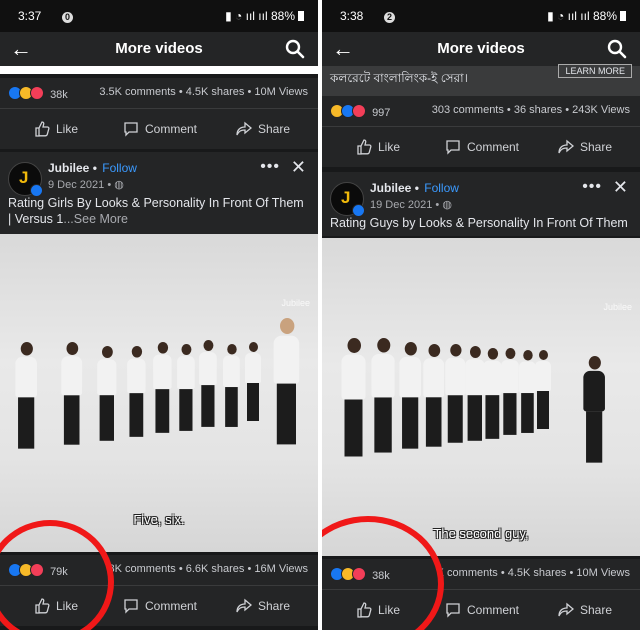 This screenshot has height=630, width=640. What do you see at coordinates (67, 17) in the screenshot?
I see `notification-badge: 0` at bounding box center [67, 17].